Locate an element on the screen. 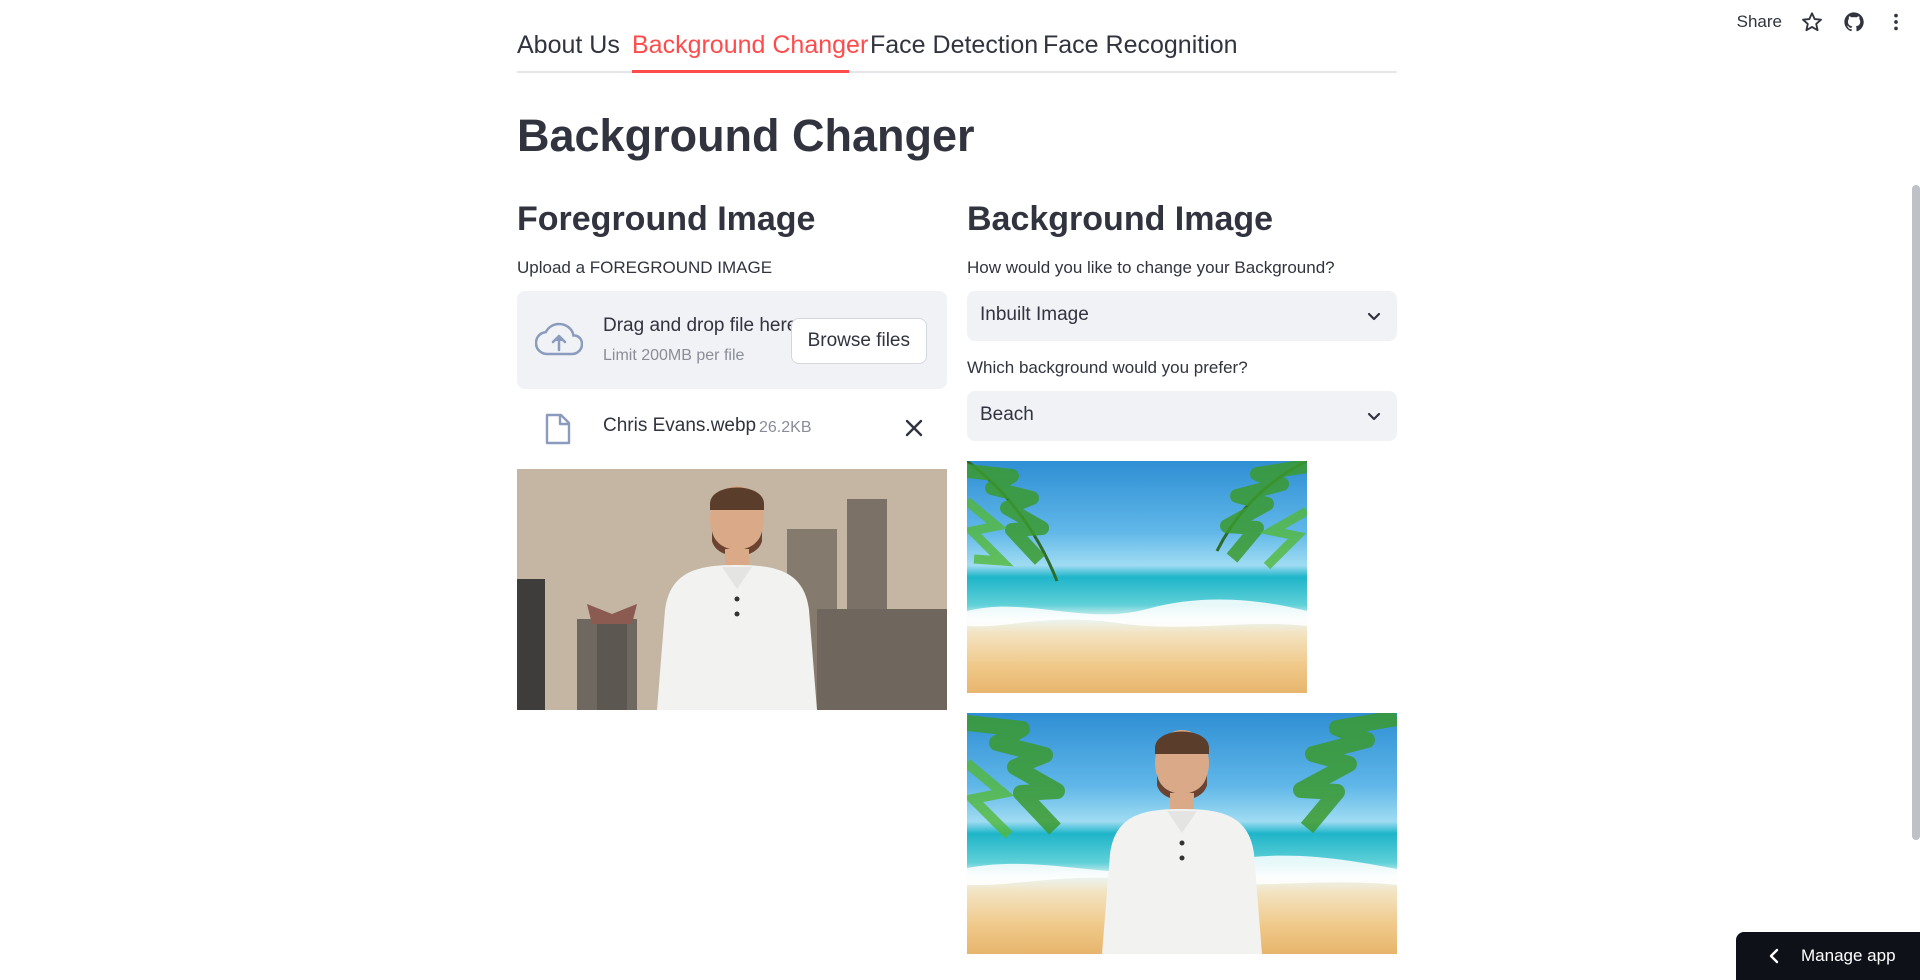 The height and width of the screenshot is (980, 1920). browse-files-button: Browse files is located at coordinates (858, 341).